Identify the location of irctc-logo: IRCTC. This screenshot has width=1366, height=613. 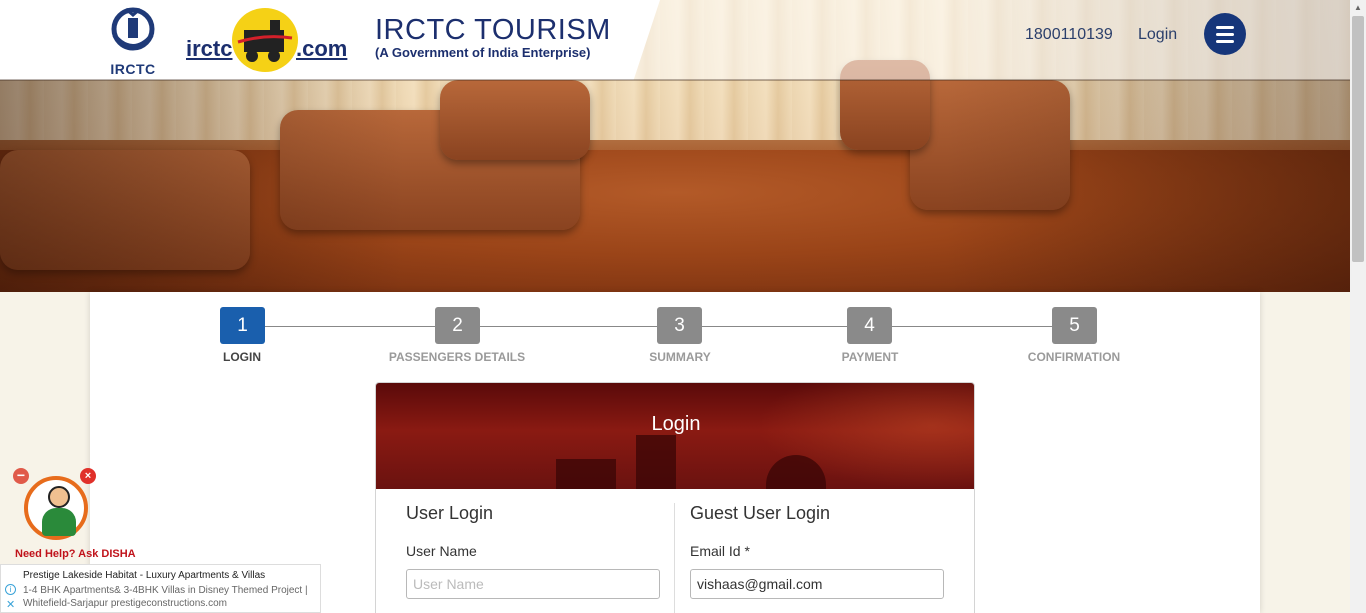
(133, 41).